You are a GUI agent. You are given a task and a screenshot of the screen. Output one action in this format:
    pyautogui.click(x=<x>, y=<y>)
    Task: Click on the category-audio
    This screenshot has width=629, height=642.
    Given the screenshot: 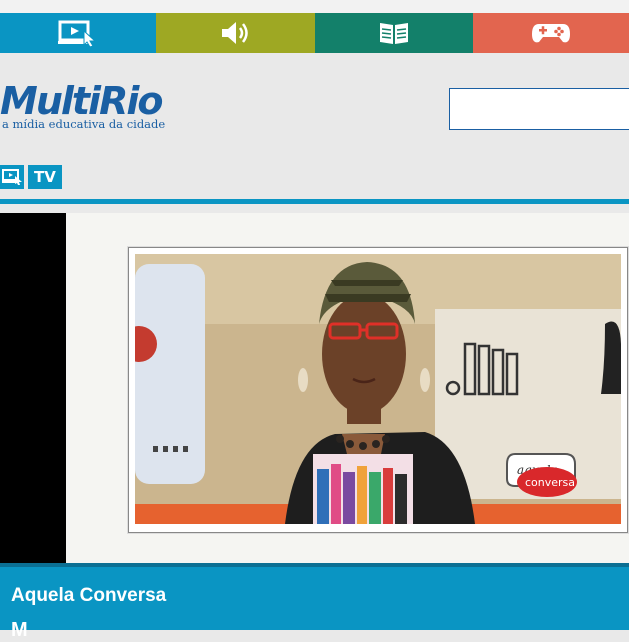 What is the action you would take?
    pyautogui.click(x=235, y=33)
    